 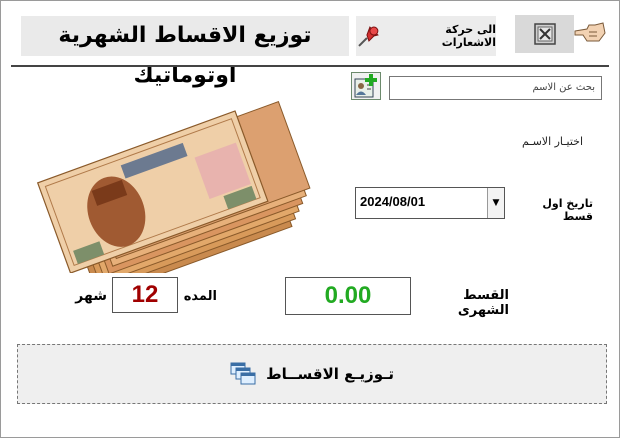 What do you see at coordinates (91, 296) in the screenshot?
I see `period-unit-label: شهر` at bounding box center [91, 296].